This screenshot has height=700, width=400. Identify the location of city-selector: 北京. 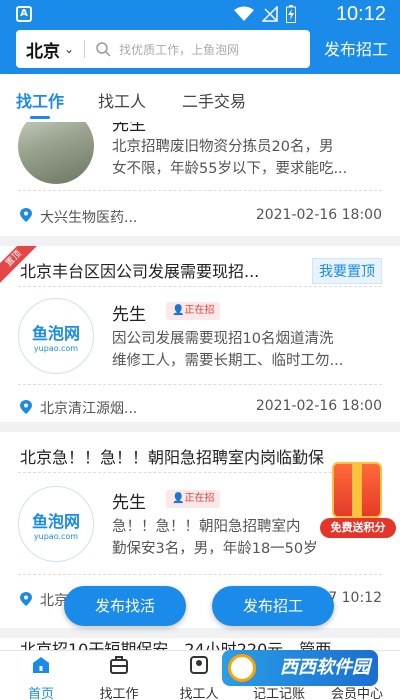
(43, 49).